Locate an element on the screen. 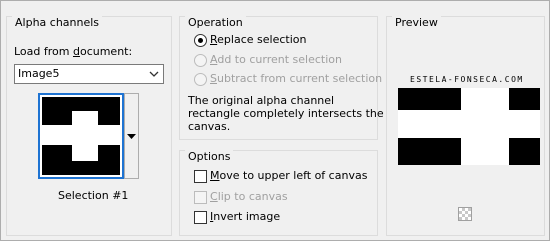 The height and width of the screenshot is (241, 550). info-text-line1: The original alpha channel is located at coordinates (261, 100).